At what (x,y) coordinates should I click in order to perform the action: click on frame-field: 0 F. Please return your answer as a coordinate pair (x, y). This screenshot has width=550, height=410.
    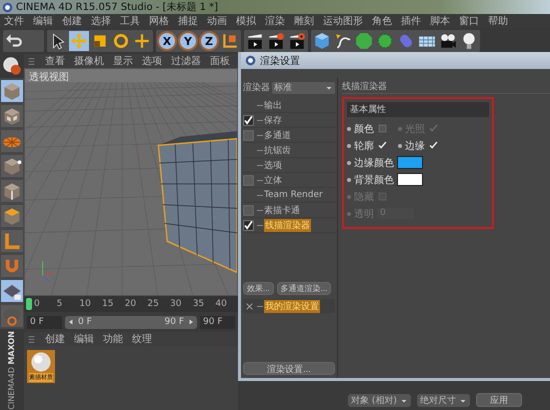
    Looking at the image, I should click on (44, 322).